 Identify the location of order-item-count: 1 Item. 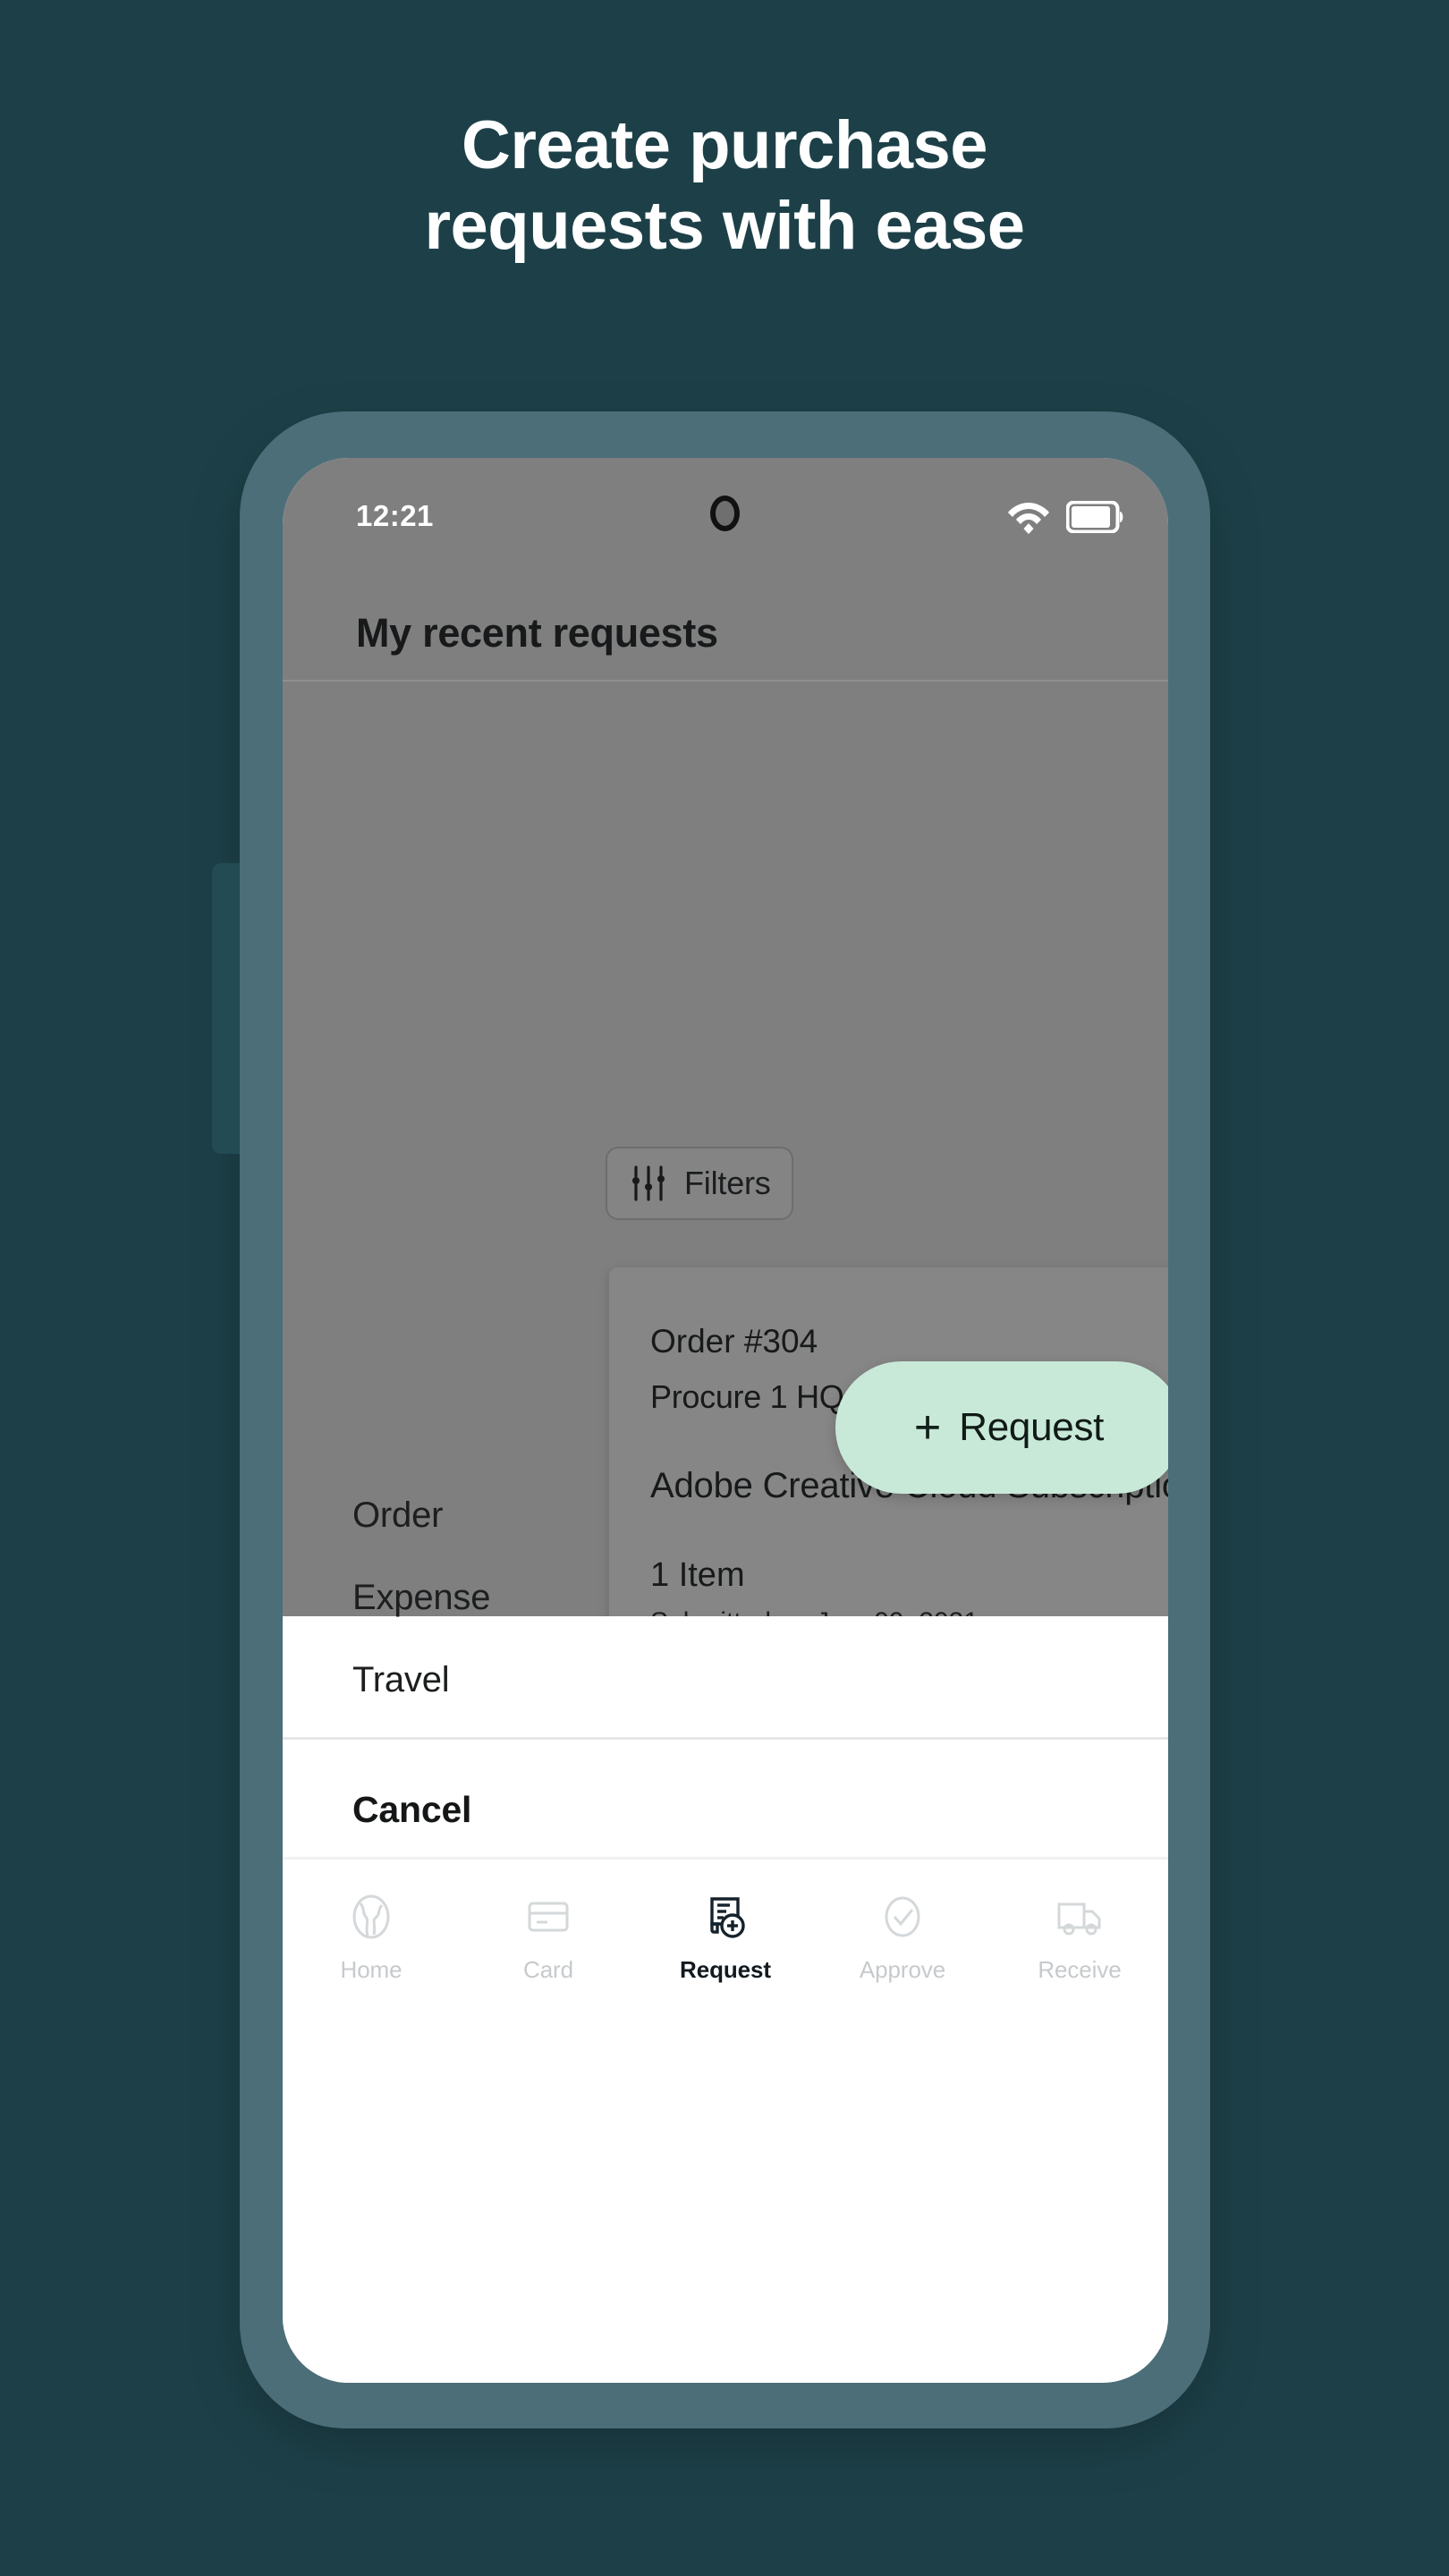
(697, 1575).